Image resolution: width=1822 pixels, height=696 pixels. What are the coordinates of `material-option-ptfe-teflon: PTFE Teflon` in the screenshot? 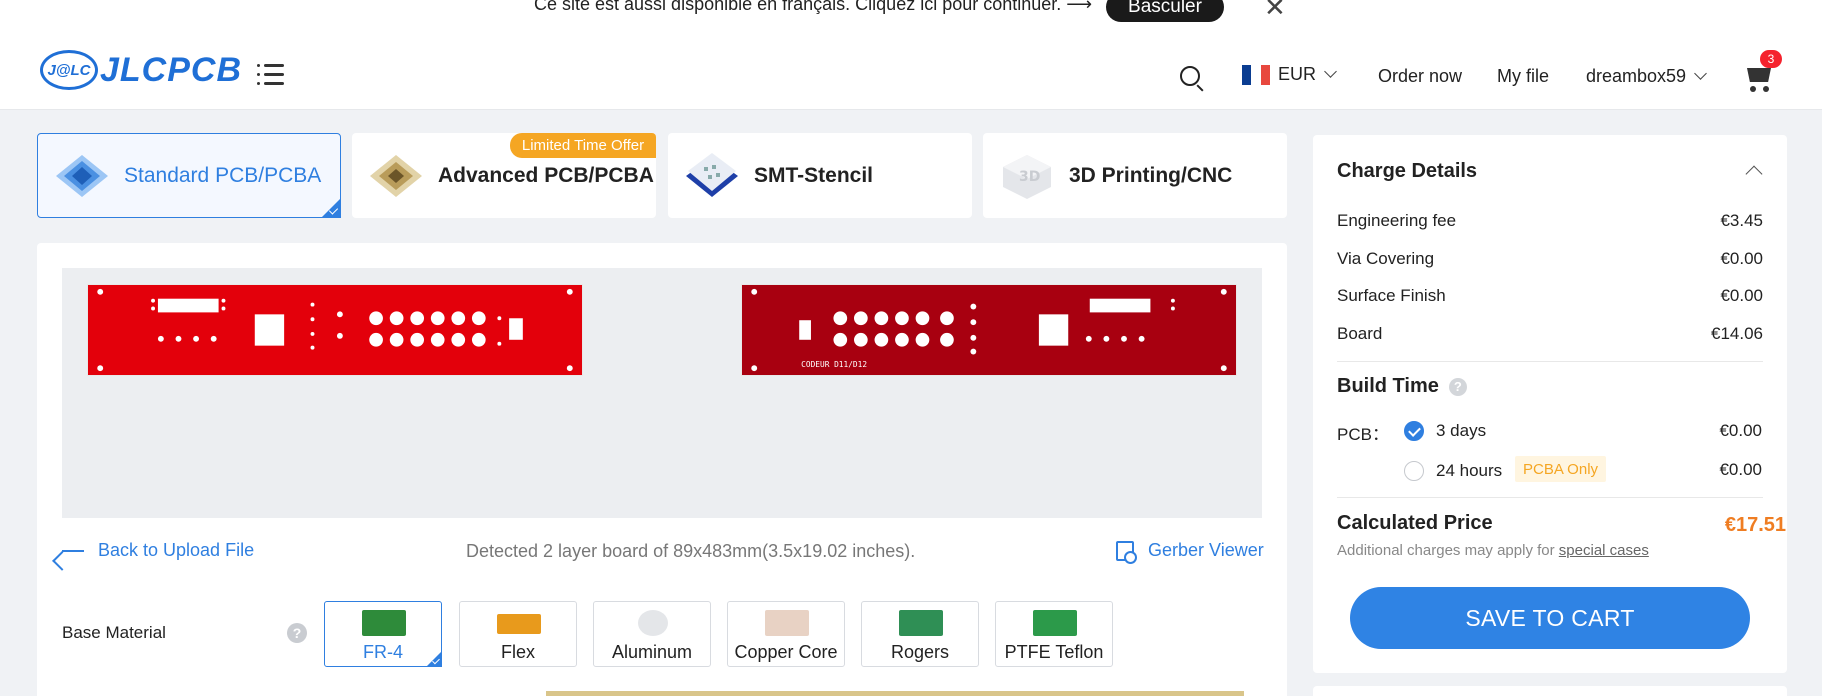 It's located at (1054, 634).